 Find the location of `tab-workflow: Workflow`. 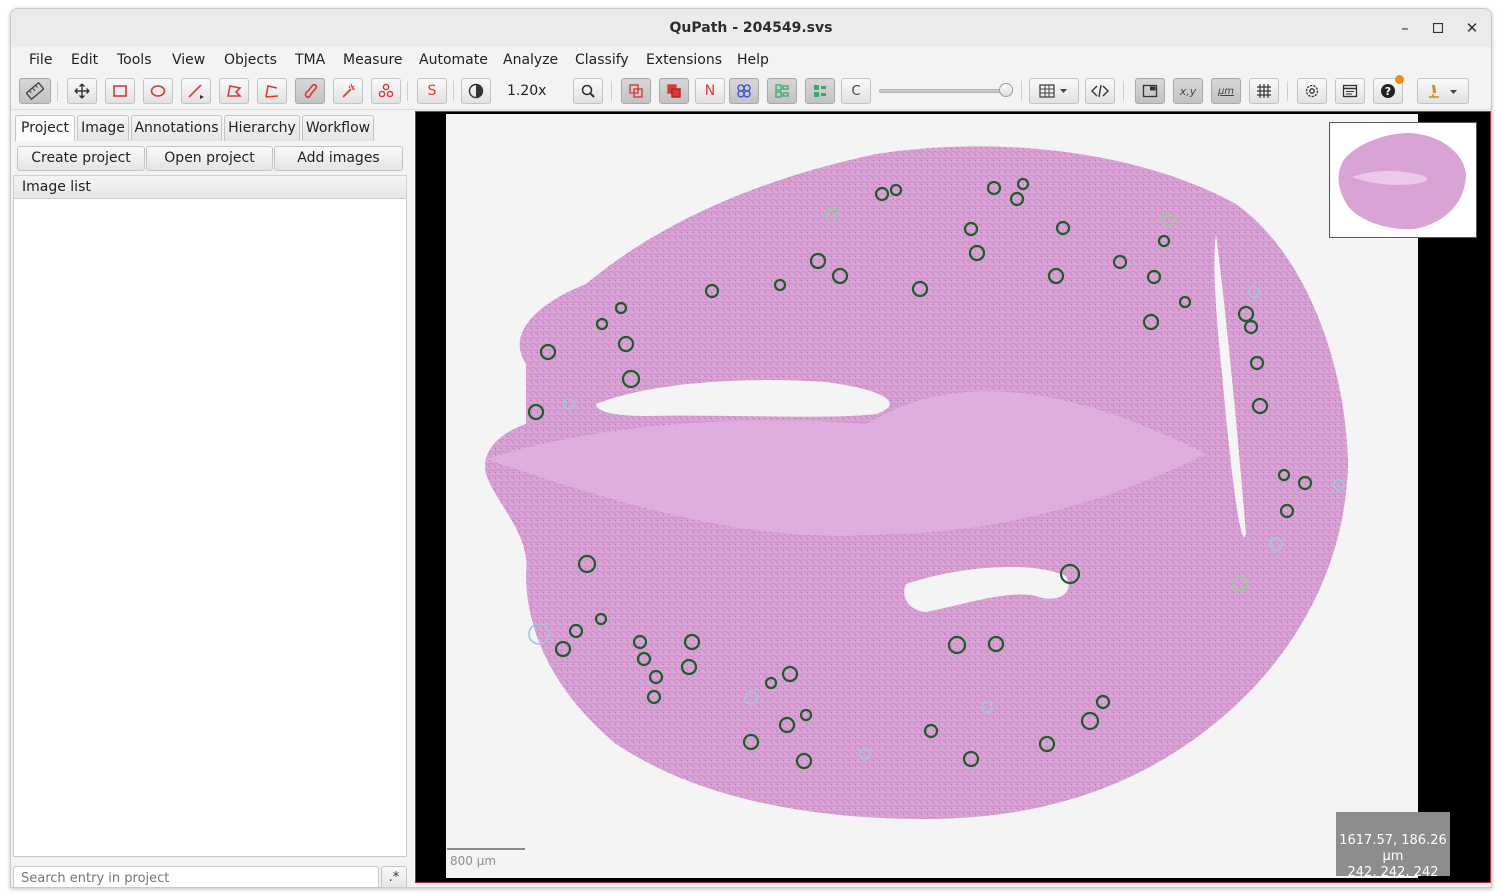

tab-workflow: Workflow is located at coordinates (338, 128).